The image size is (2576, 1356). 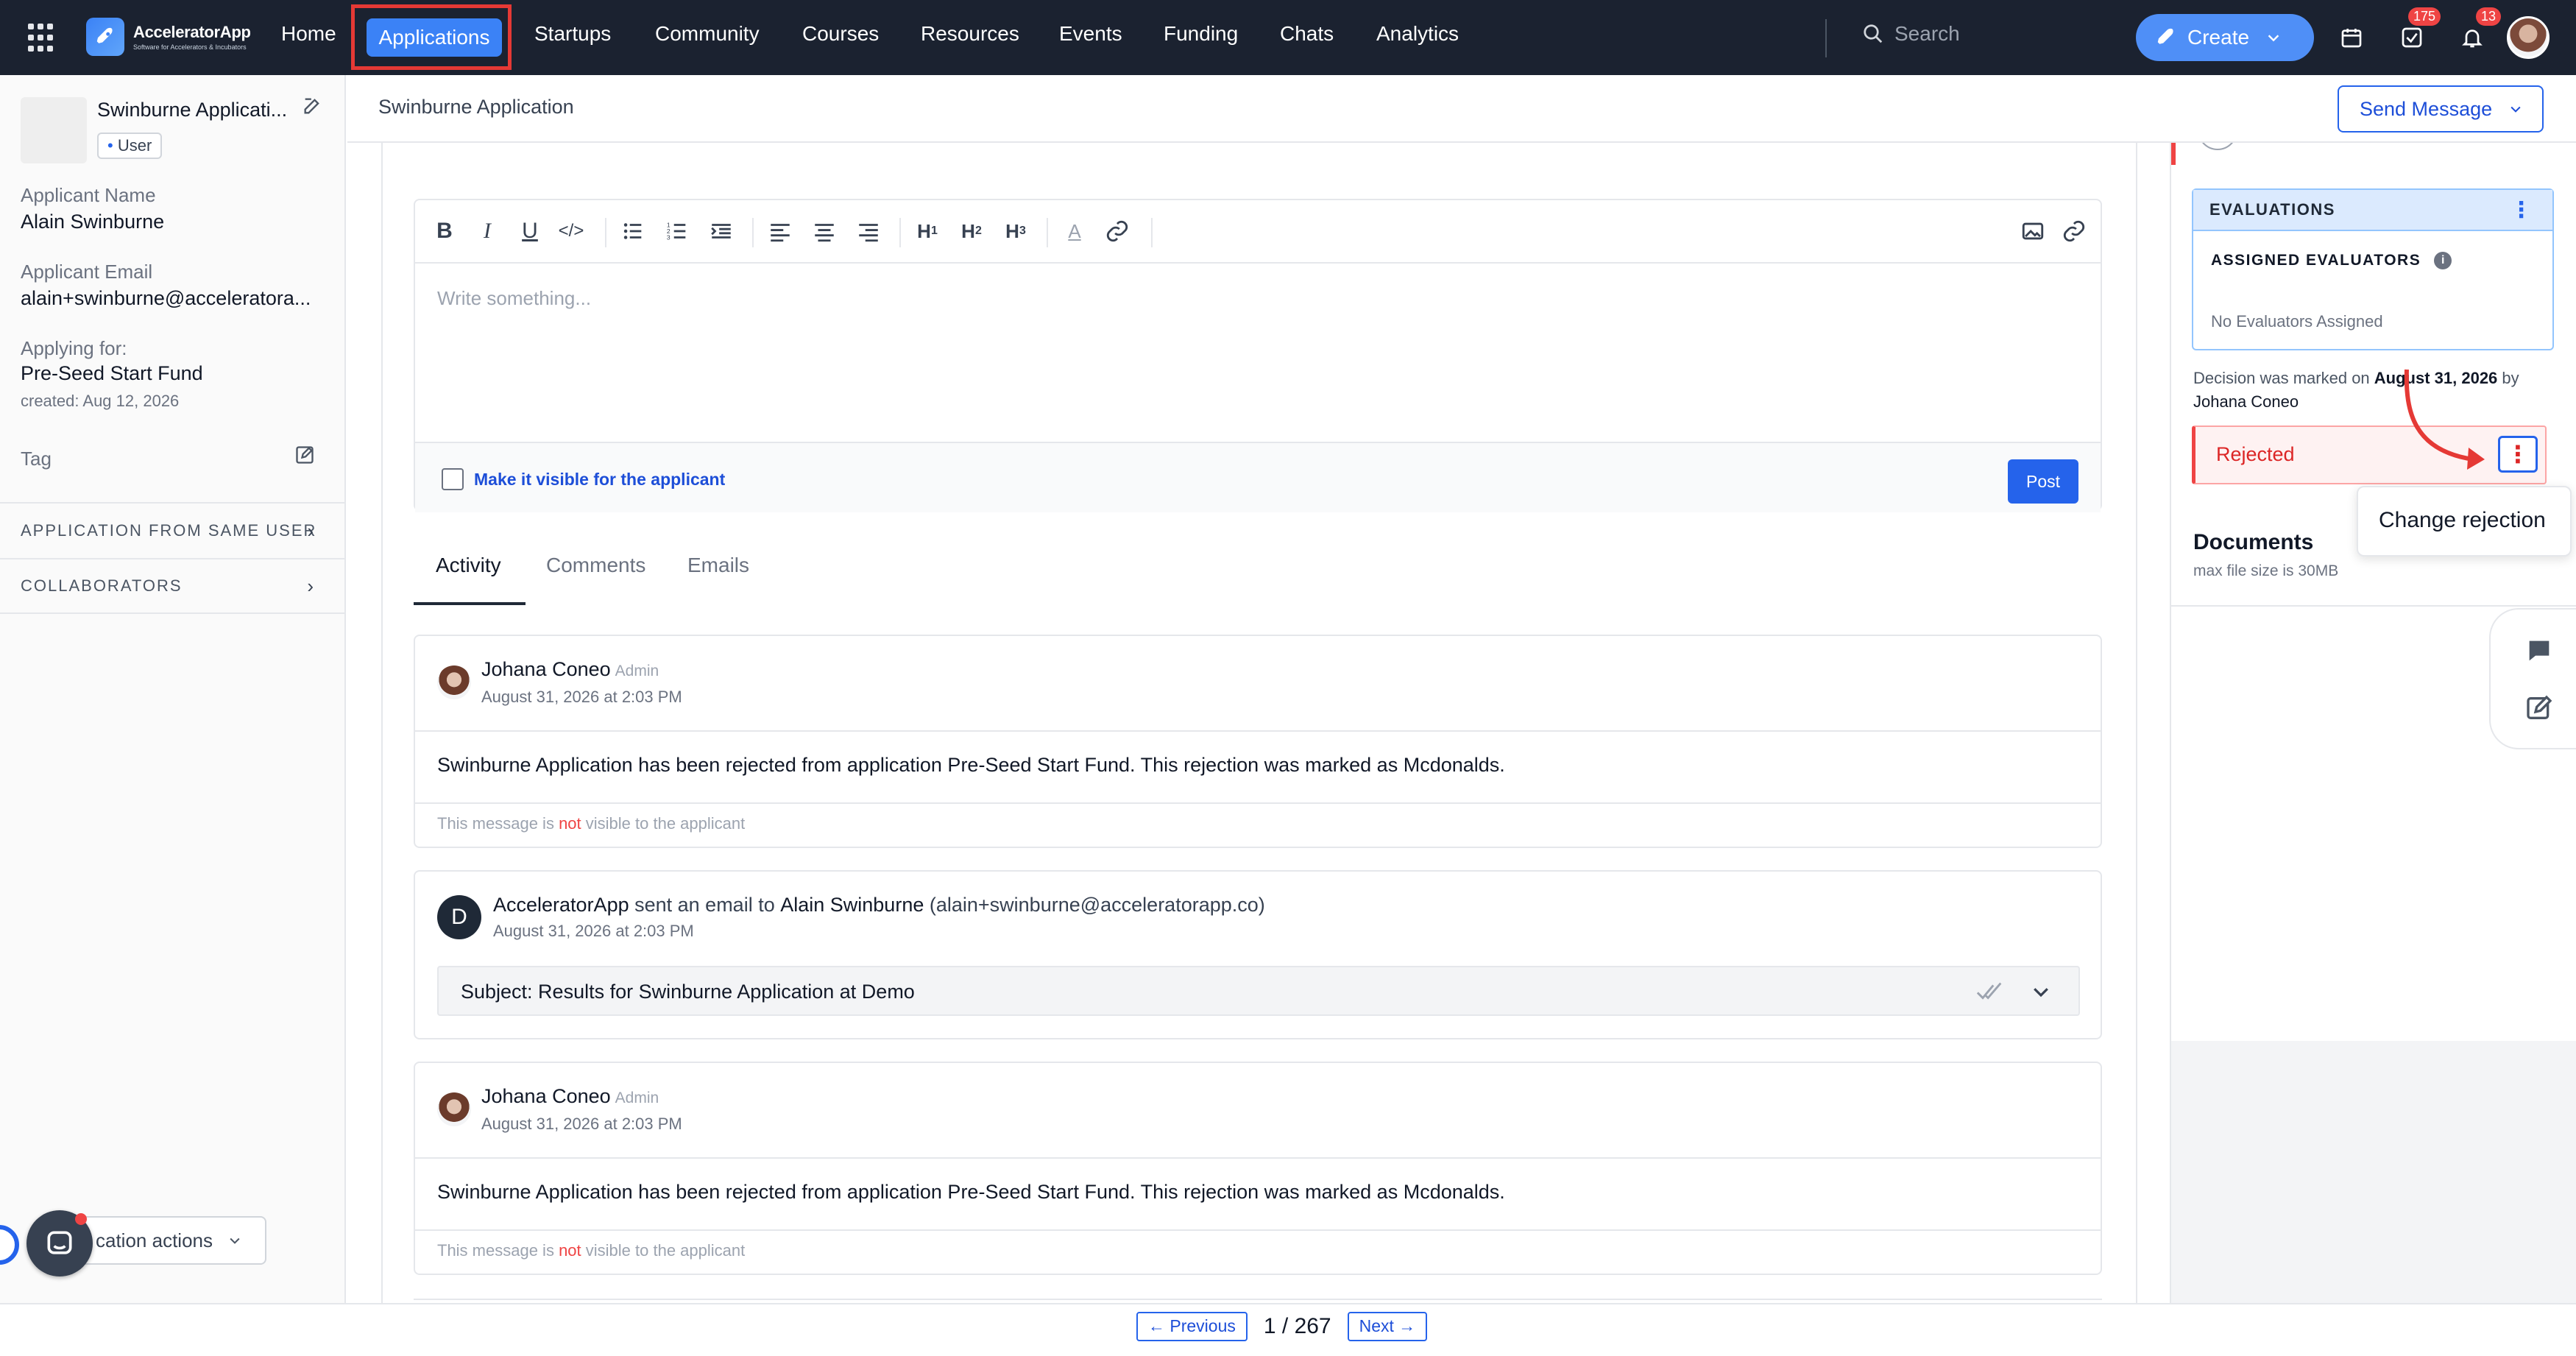 I want to click on chat-launcher-button, so click(x=59, y=1243).